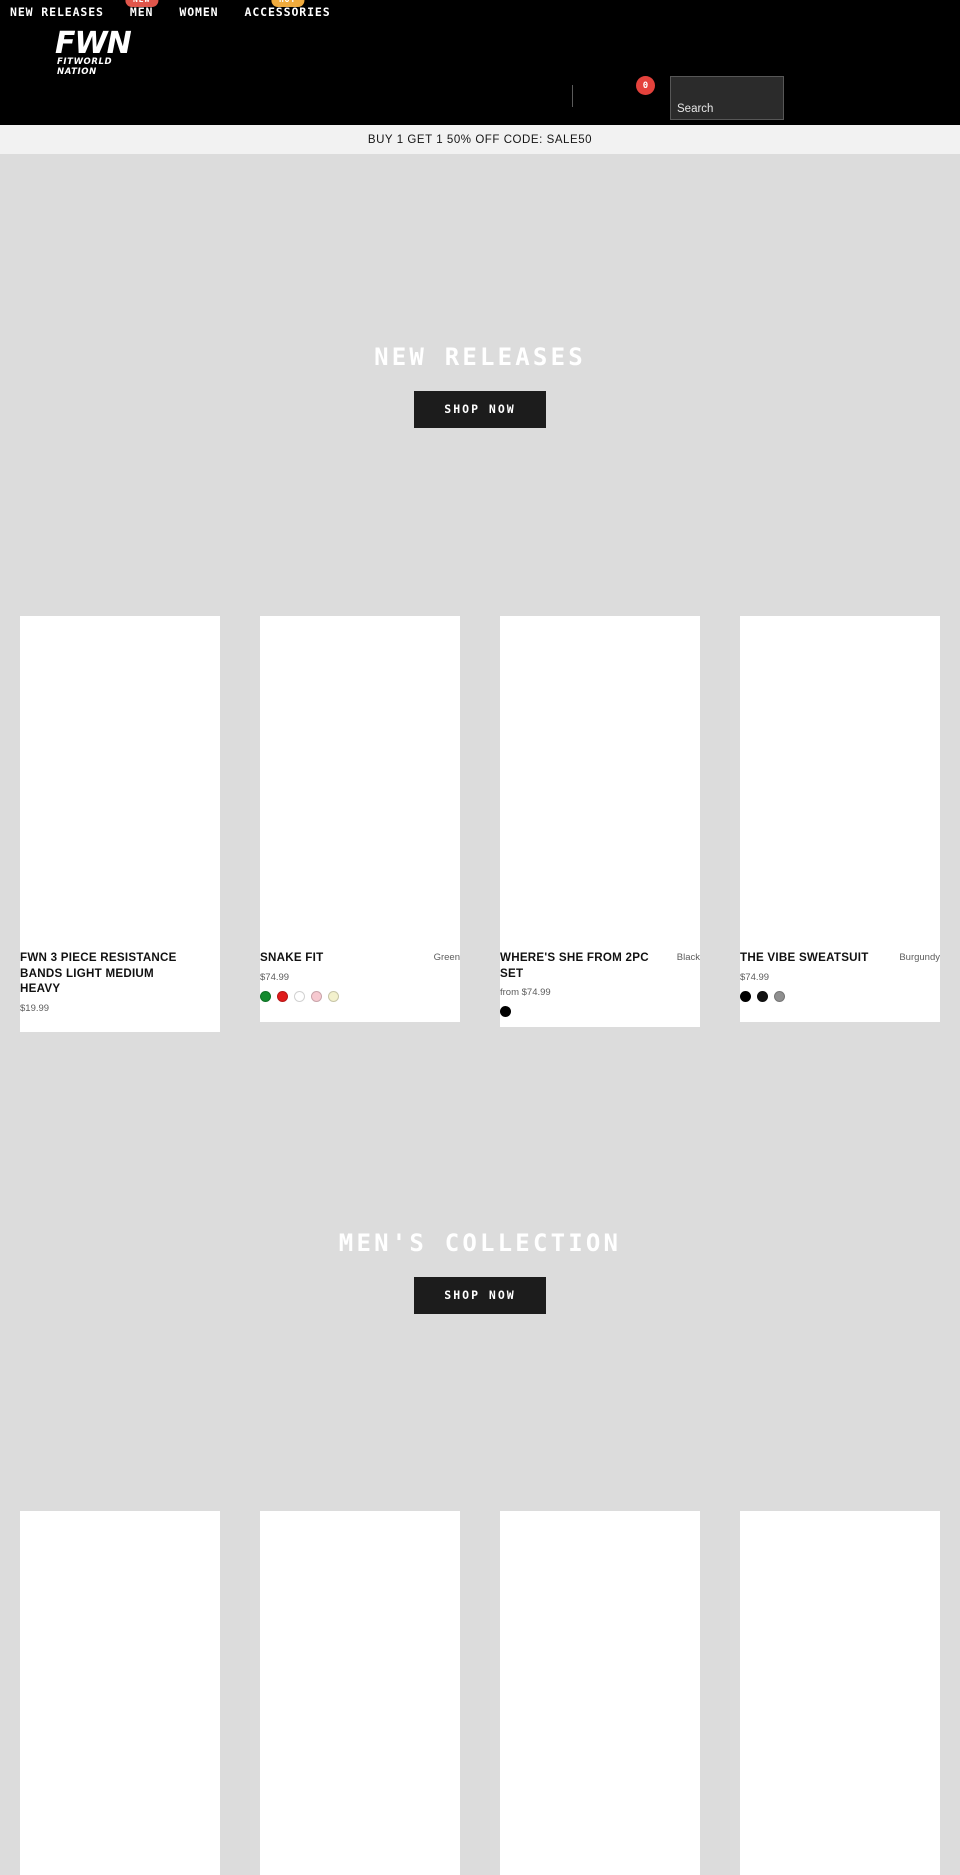 This screenshot has height=1875, width=960. I want to click on product-color-label: Green, so click(446, 957).